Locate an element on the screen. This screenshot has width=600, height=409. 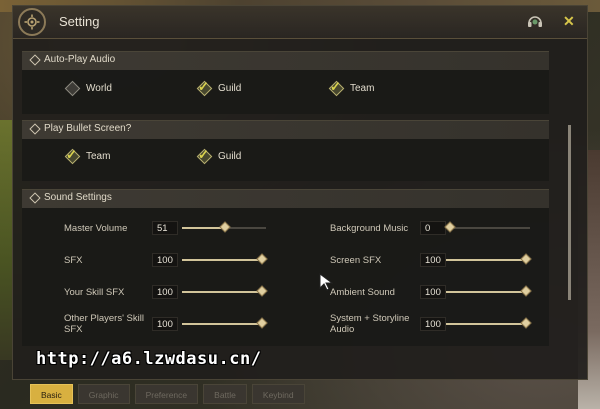
checkbox-label: World is located at coordinates (99, 88).